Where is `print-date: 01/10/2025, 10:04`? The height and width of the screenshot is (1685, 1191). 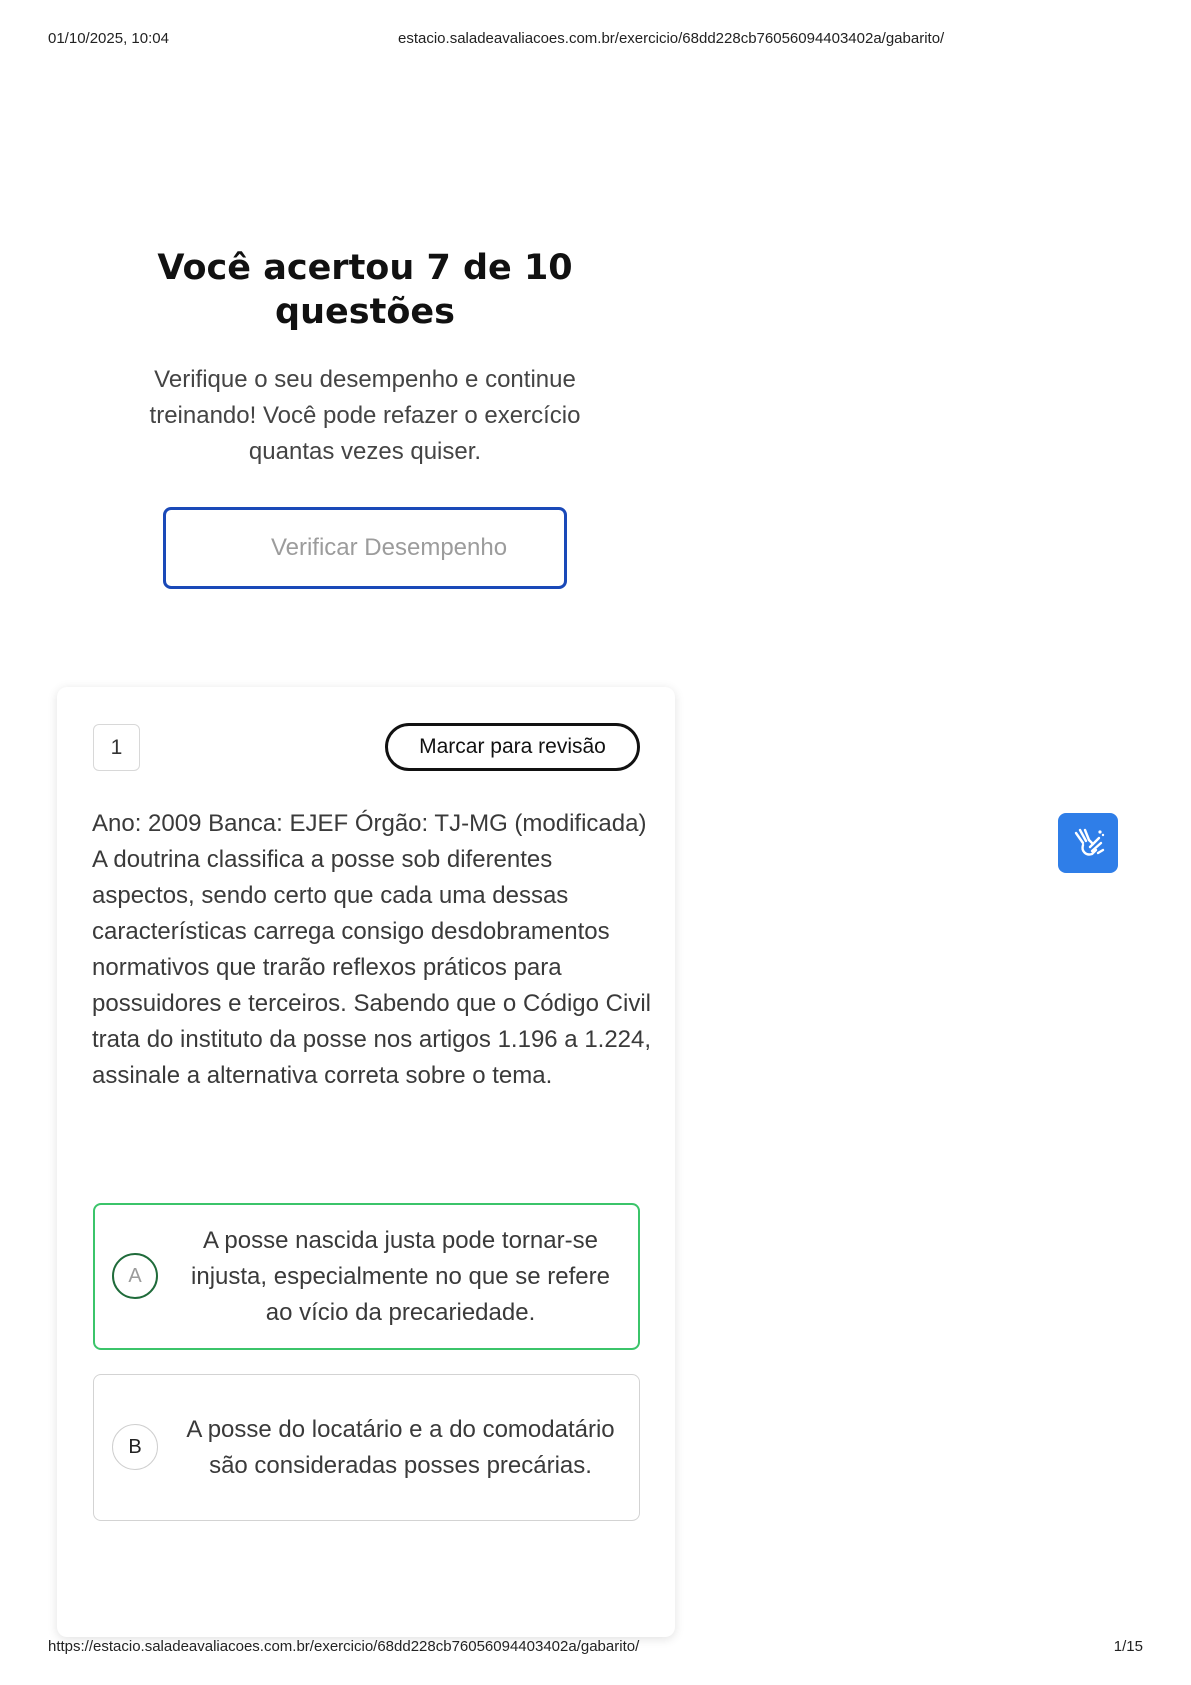 print-date: 01/10/2025, 10:04 is located at coordinates (108, 38).